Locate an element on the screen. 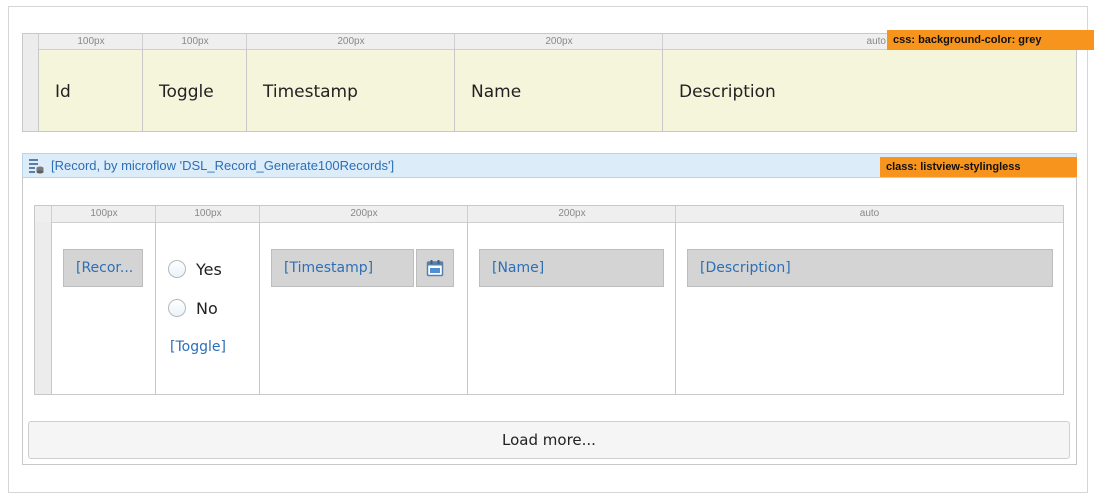 This screenshot has width=1095, height=500. cell-toggle: Yes No [Toggle] is located at coordinates (207, 308).